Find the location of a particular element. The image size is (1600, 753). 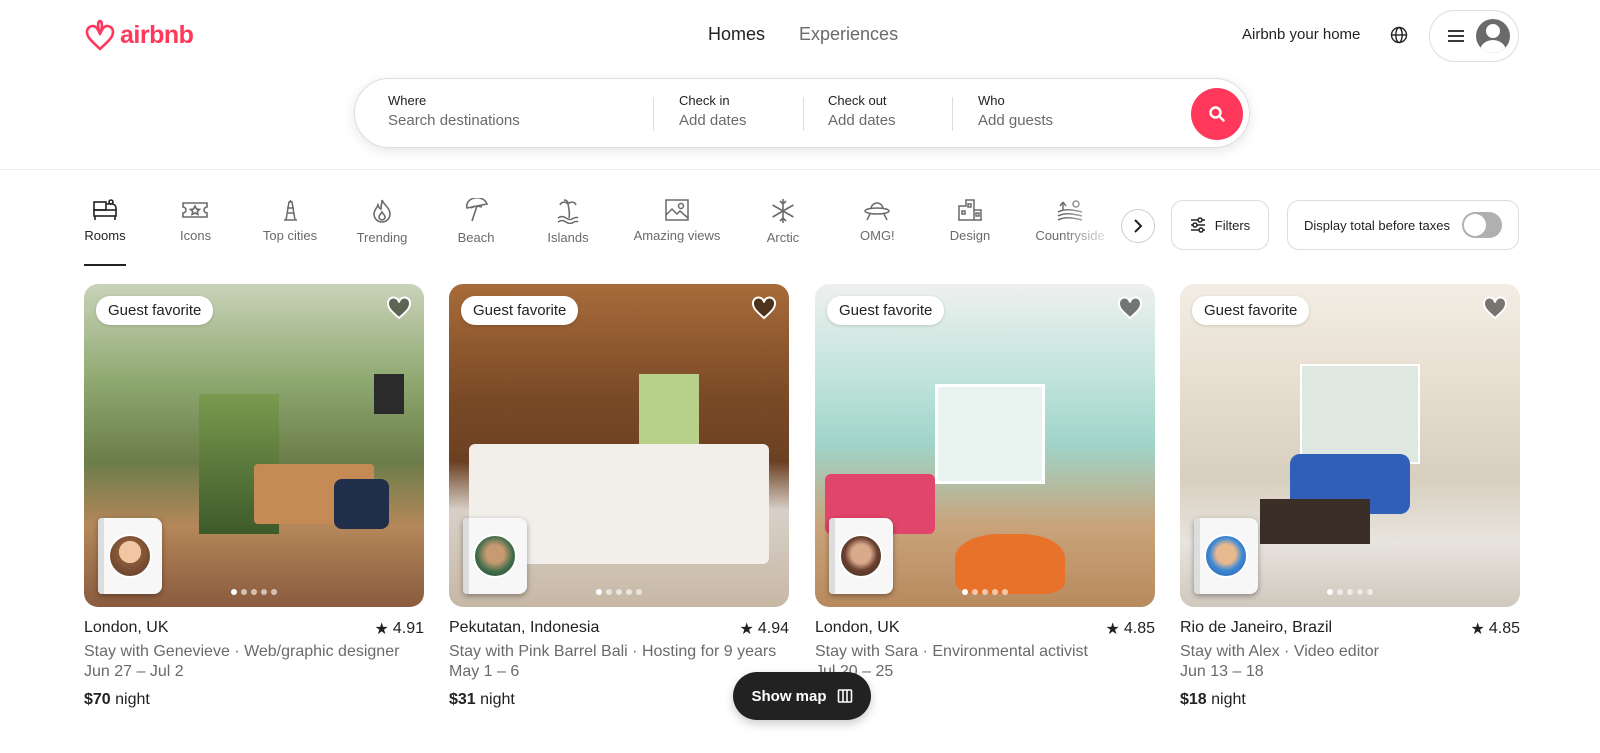

listing-dates: May 1 – 6 is located at coordinates (484, 671).